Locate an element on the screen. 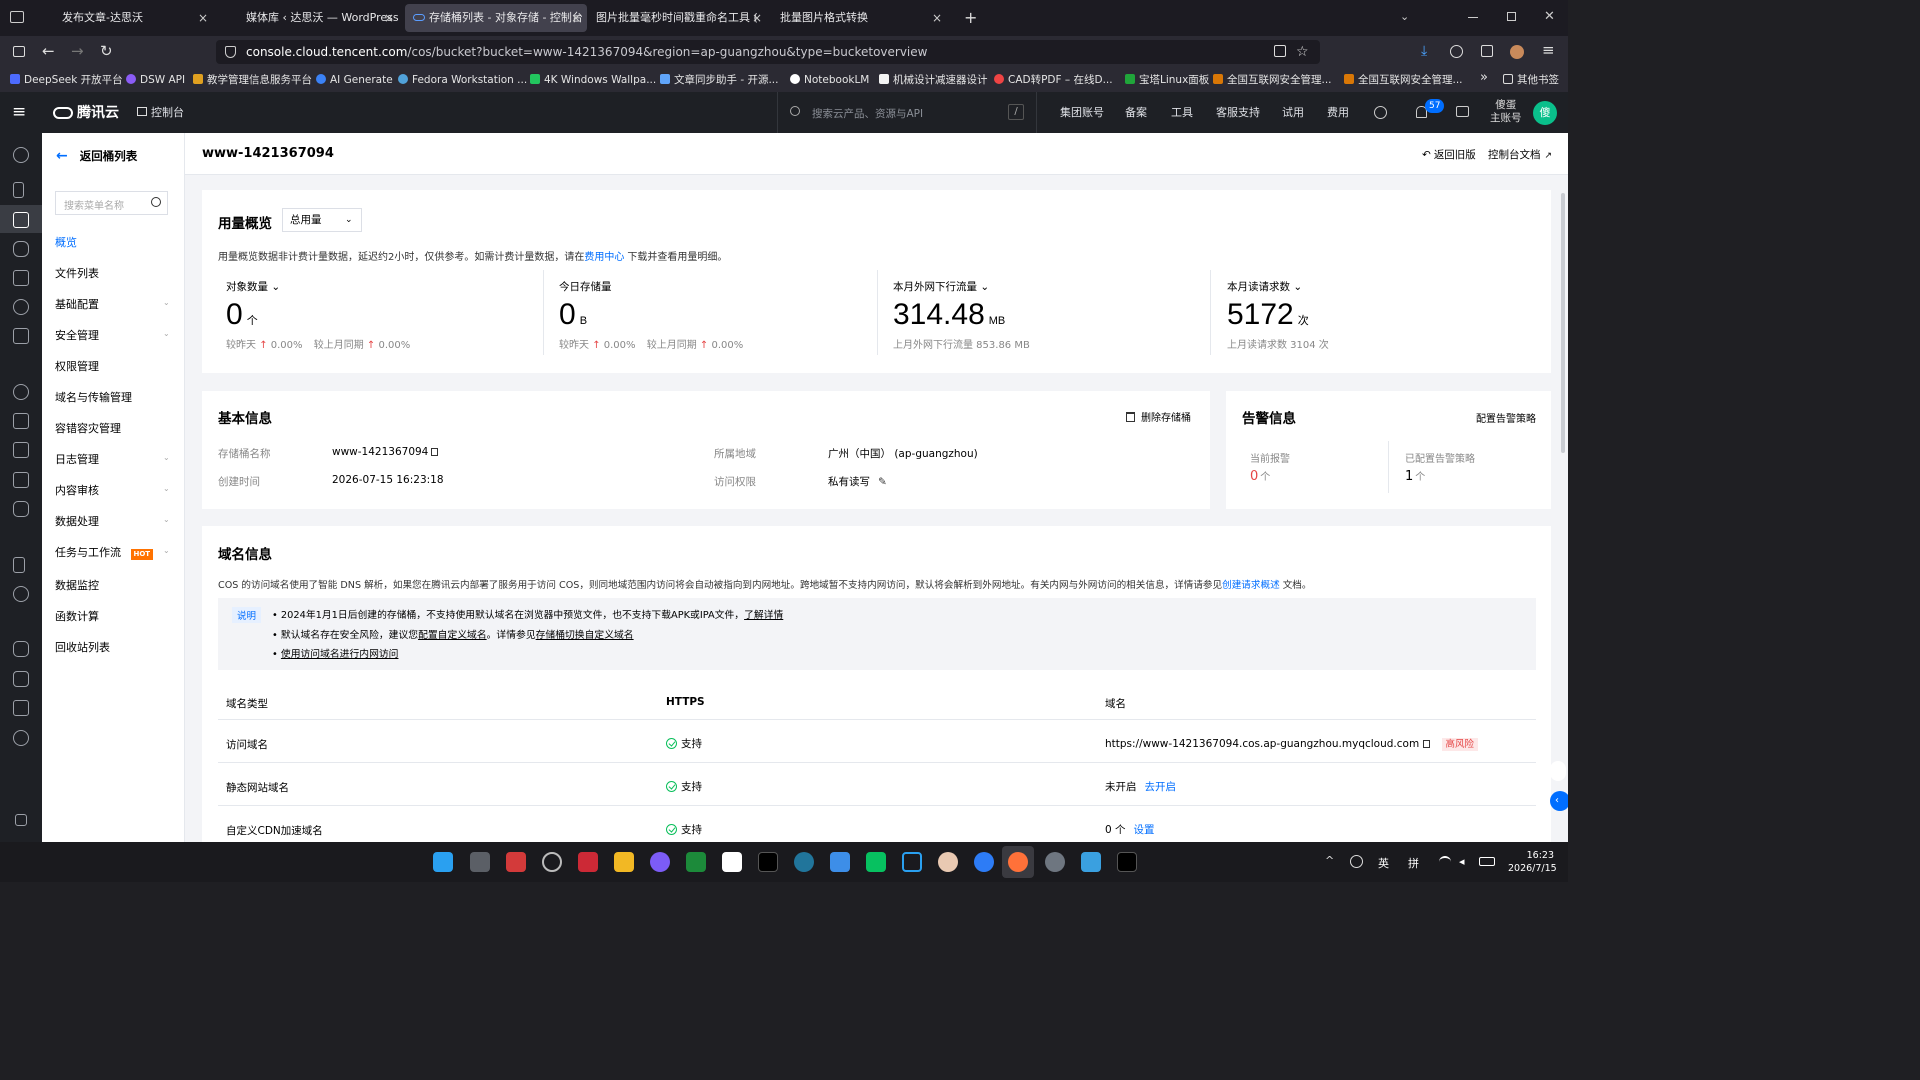  sidebar-toggle-icon is located at coordinates (17, 17).